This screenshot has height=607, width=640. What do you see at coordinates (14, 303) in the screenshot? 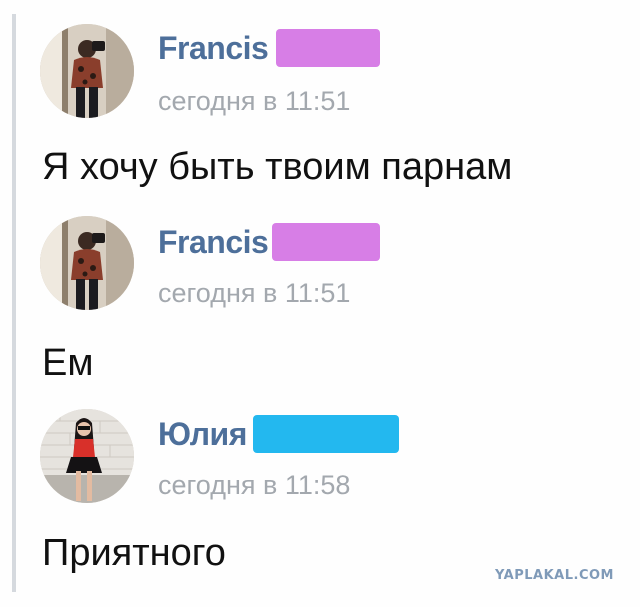
I see `thread-indent-line` at bounding box center [14, 303].